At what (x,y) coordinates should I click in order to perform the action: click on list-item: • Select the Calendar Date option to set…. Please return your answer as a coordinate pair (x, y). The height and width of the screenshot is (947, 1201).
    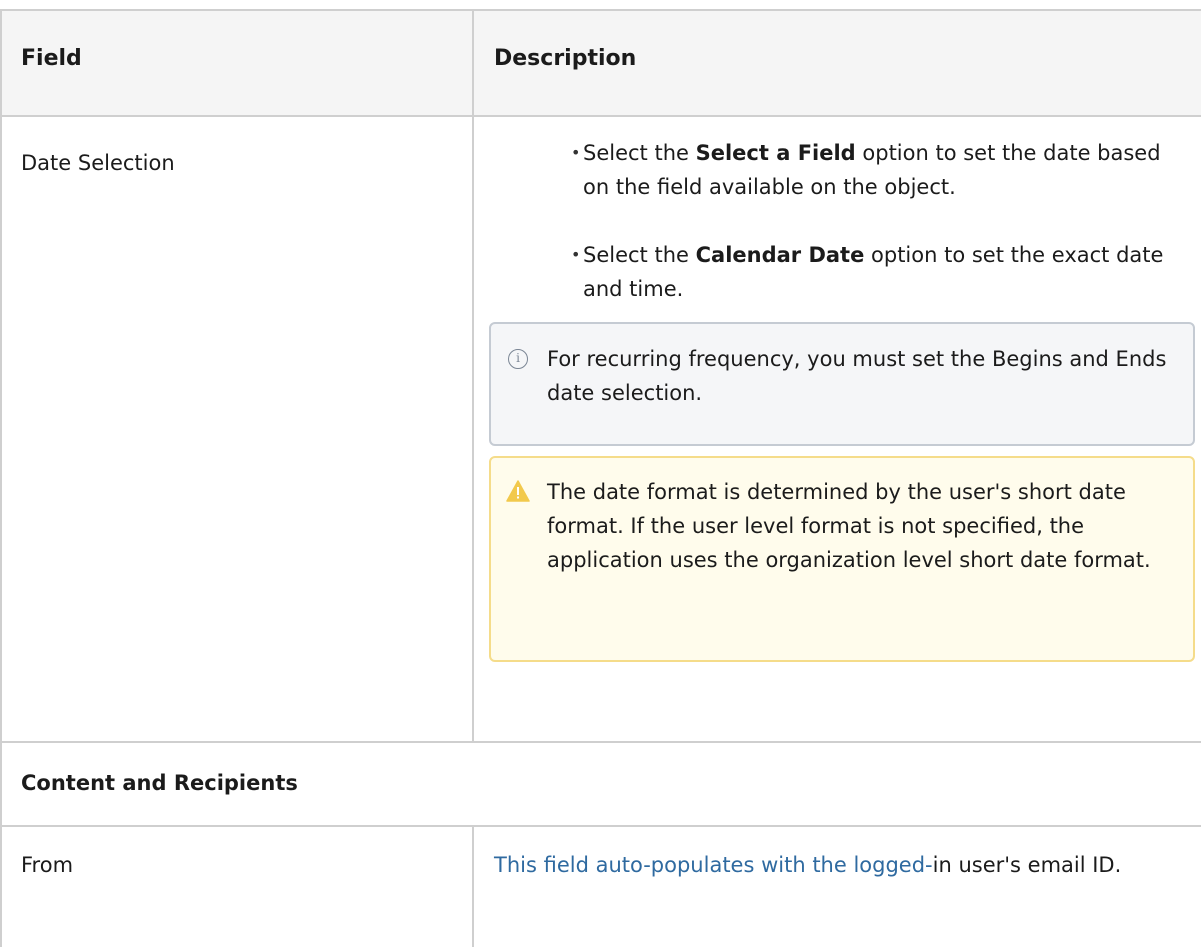
    Looking at the image, I should click on (867, 272).